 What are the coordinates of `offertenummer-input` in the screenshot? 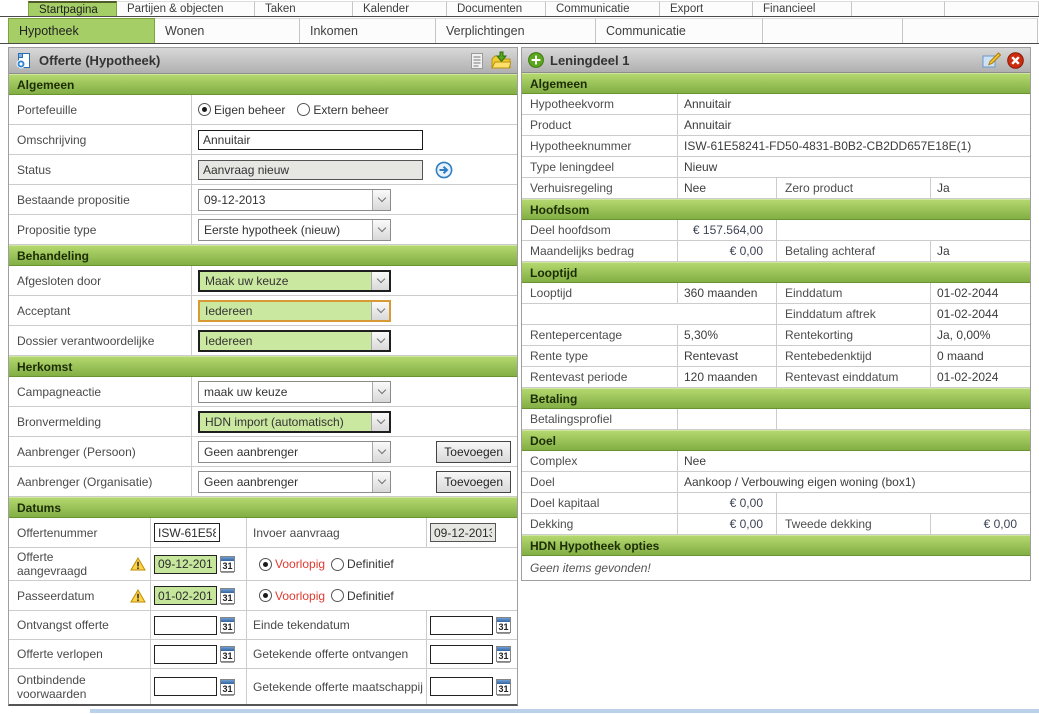 It's located at (187, 532).